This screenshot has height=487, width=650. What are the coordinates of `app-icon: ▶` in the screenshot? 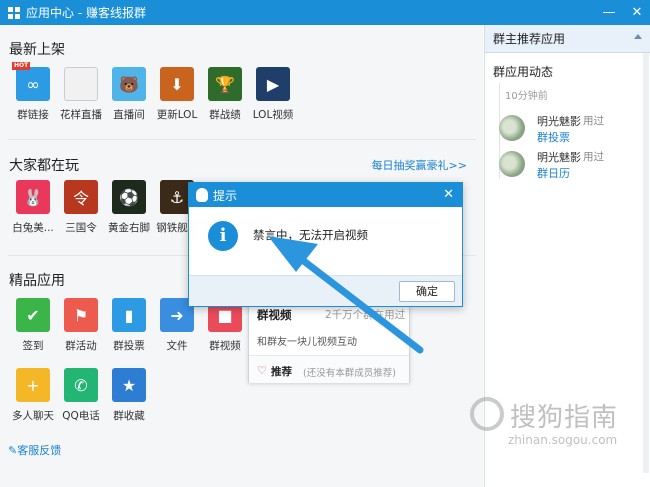 It's located at (273, 84).